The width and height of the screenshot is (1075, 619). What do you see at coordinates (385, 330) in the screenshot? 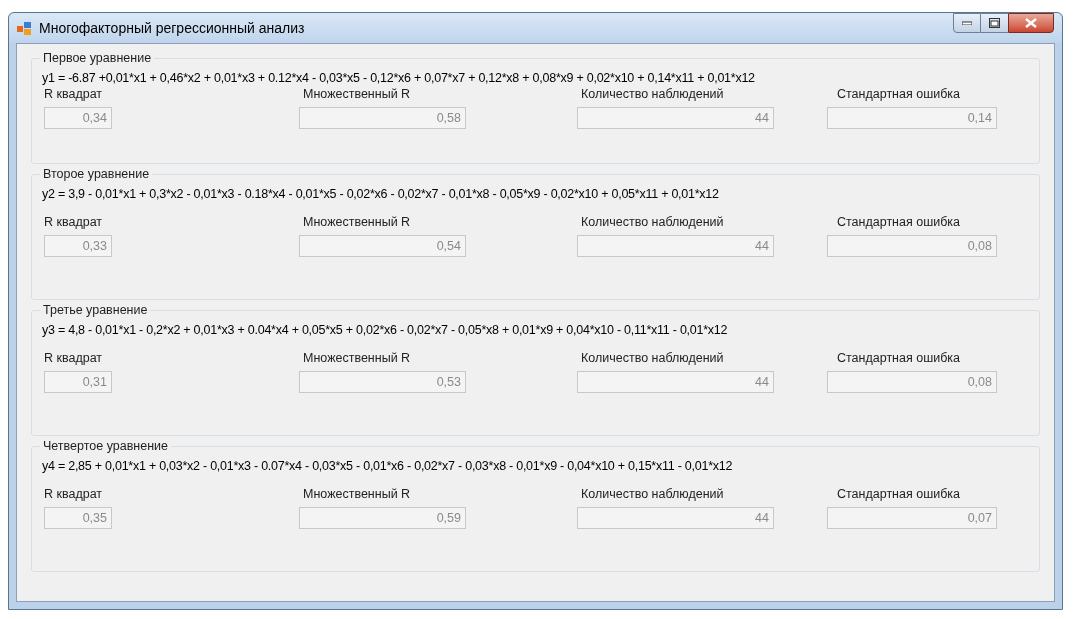
I see `equation-text: y3 = 4,8 - 0,01*x1 - 0,2*x2 + 0,01*x3 + 0.04*x4 + 0,05*x5 + 0,02*x6 - 0,02*x7 - 0,05*x8 + 0,01*x9 + 0,04*x10 - 0,11*x11 - 0,01*x12` at bounding box center [385, 330].